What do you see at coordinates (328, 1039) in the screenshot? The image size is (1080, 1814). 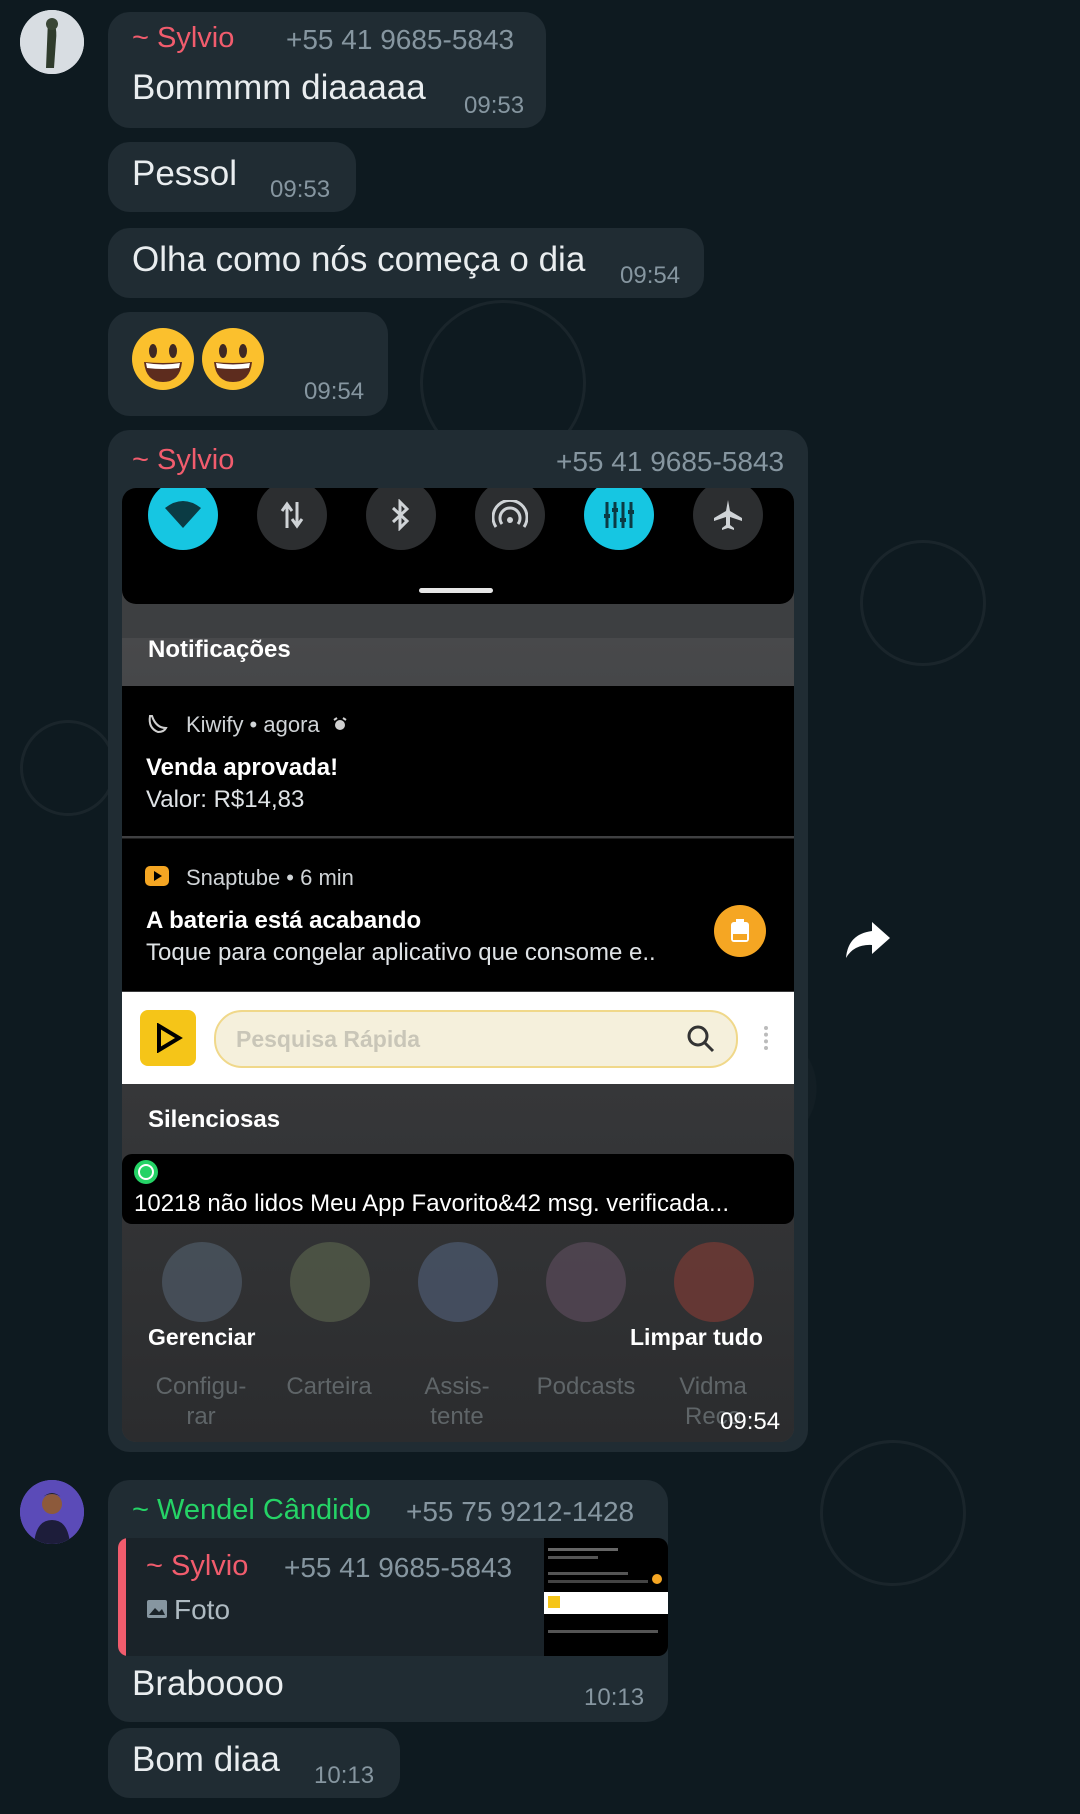 I see `search-placeholder: Pesquisa Rápida` at bounding box center [328, 1039].